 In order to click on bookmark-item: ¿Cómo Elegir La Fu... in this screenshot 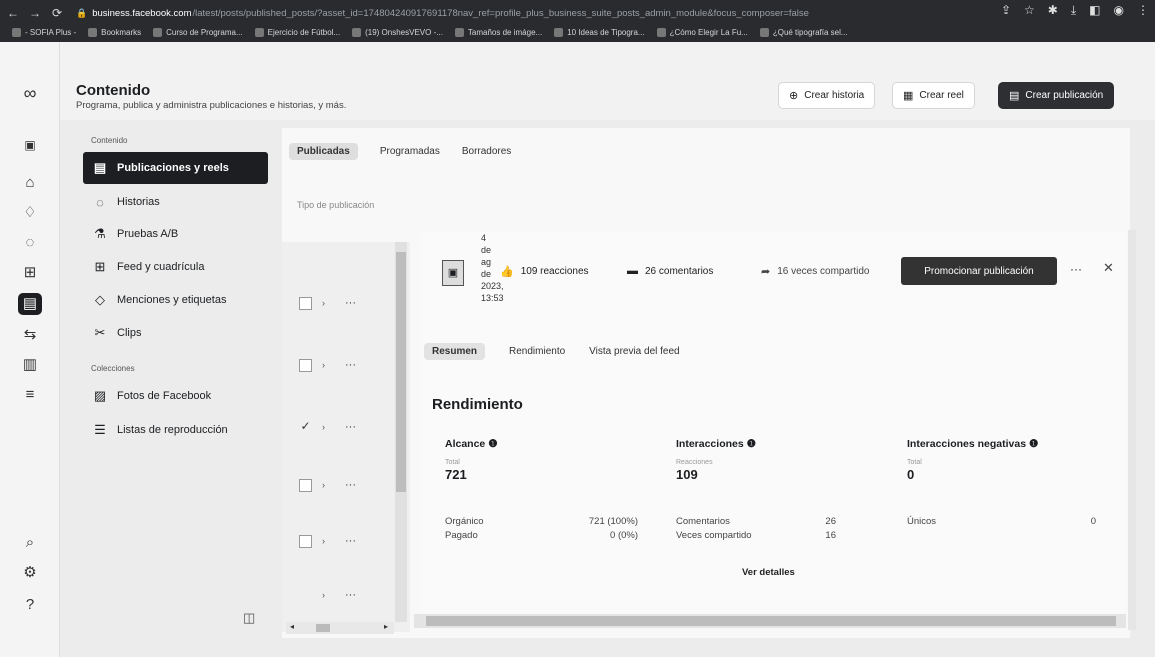, I will do `click(702, 32)`.